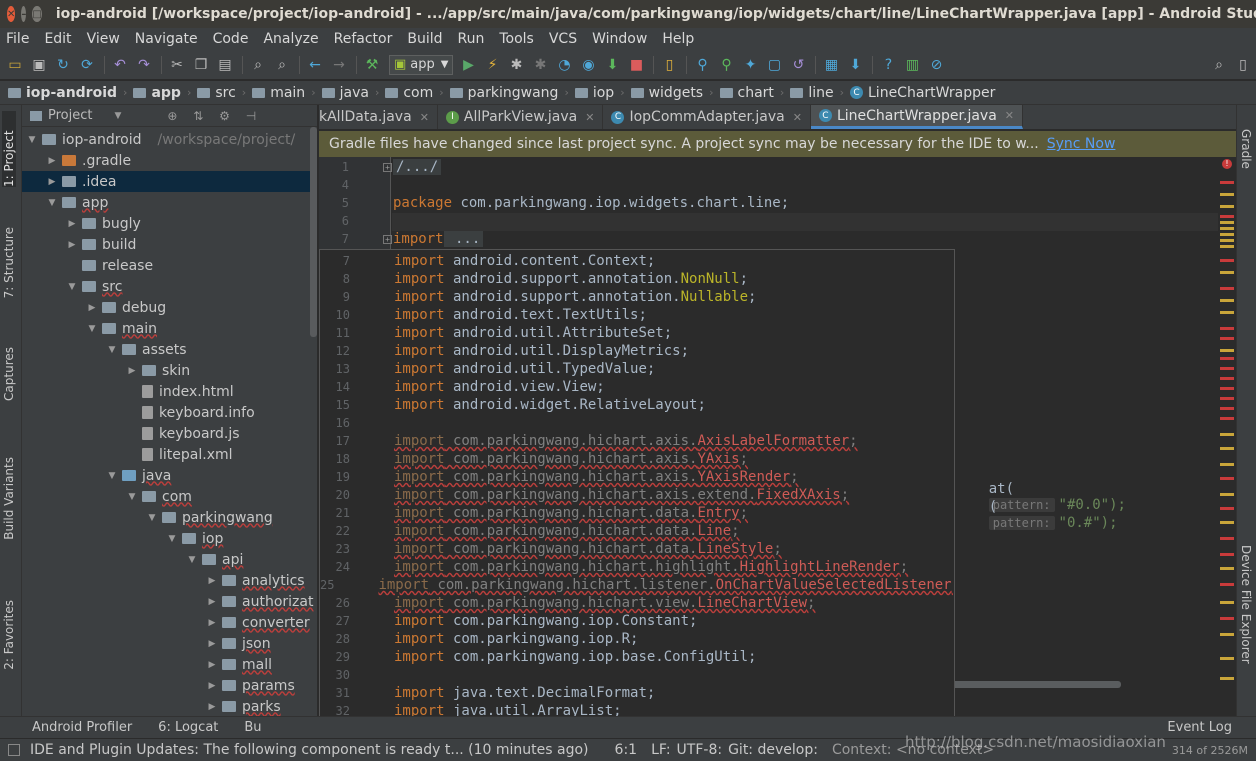  I want to click on tree-item: release, so click(169, 265).